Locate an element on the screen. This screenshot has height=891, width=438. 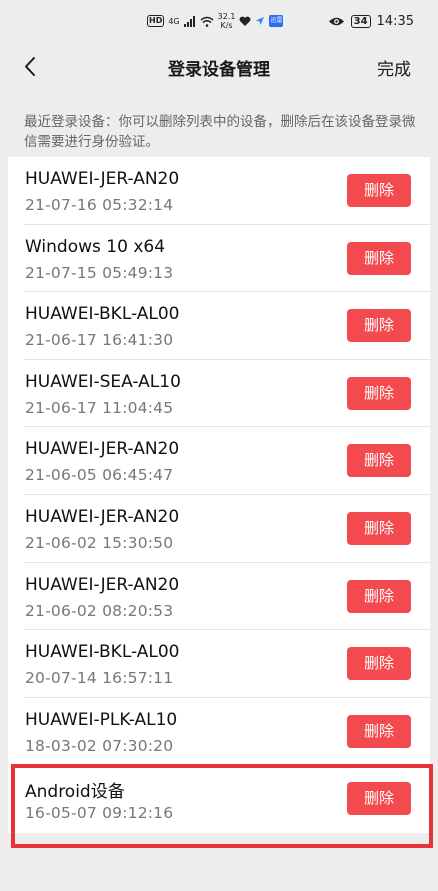
device-row: Android设备 16-05-07 09:12:16 删除 is located at coordinates (219, 799).